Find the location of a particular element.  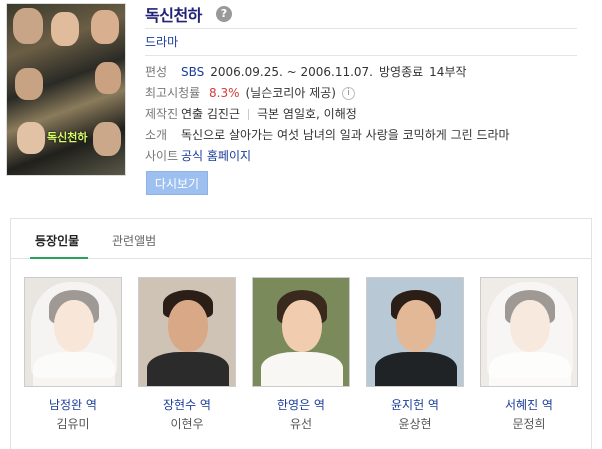

divider is located at coordinates (249, 114).